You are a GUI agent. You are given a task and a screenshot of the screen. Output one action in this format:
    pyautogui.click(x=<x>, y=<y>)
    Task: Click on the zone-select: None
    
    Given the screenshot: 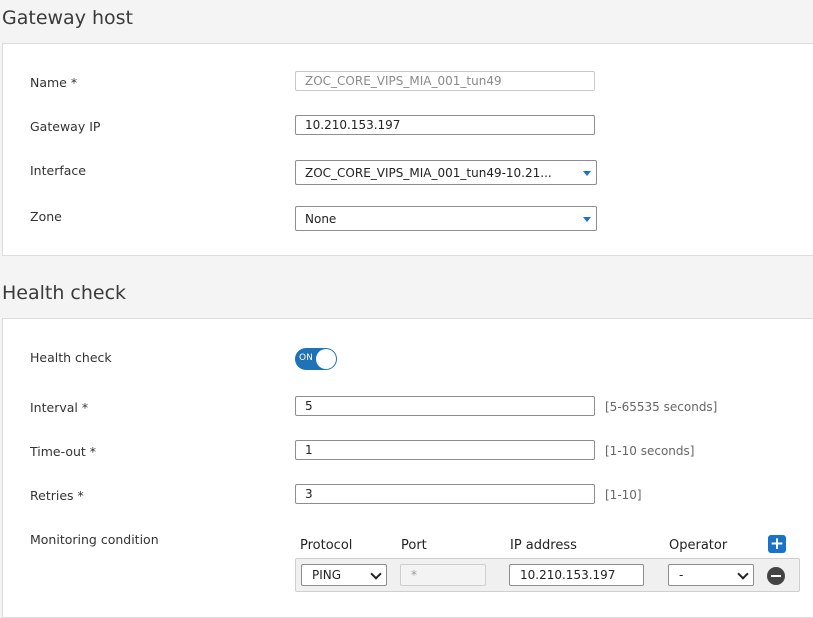 What is the action you would take?
    pyautogui.click(x=446, y=218)
    